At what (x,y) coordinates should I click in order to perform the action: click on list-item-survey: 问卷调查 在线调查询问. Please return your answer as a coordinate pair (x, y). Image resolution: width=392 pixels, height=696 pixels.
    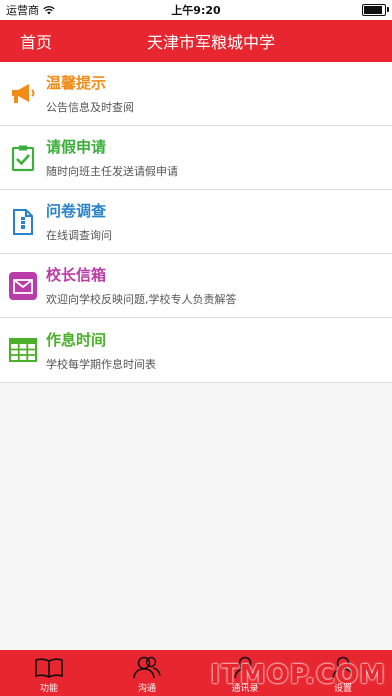
    Looking at the image, I should click on (196, 222).